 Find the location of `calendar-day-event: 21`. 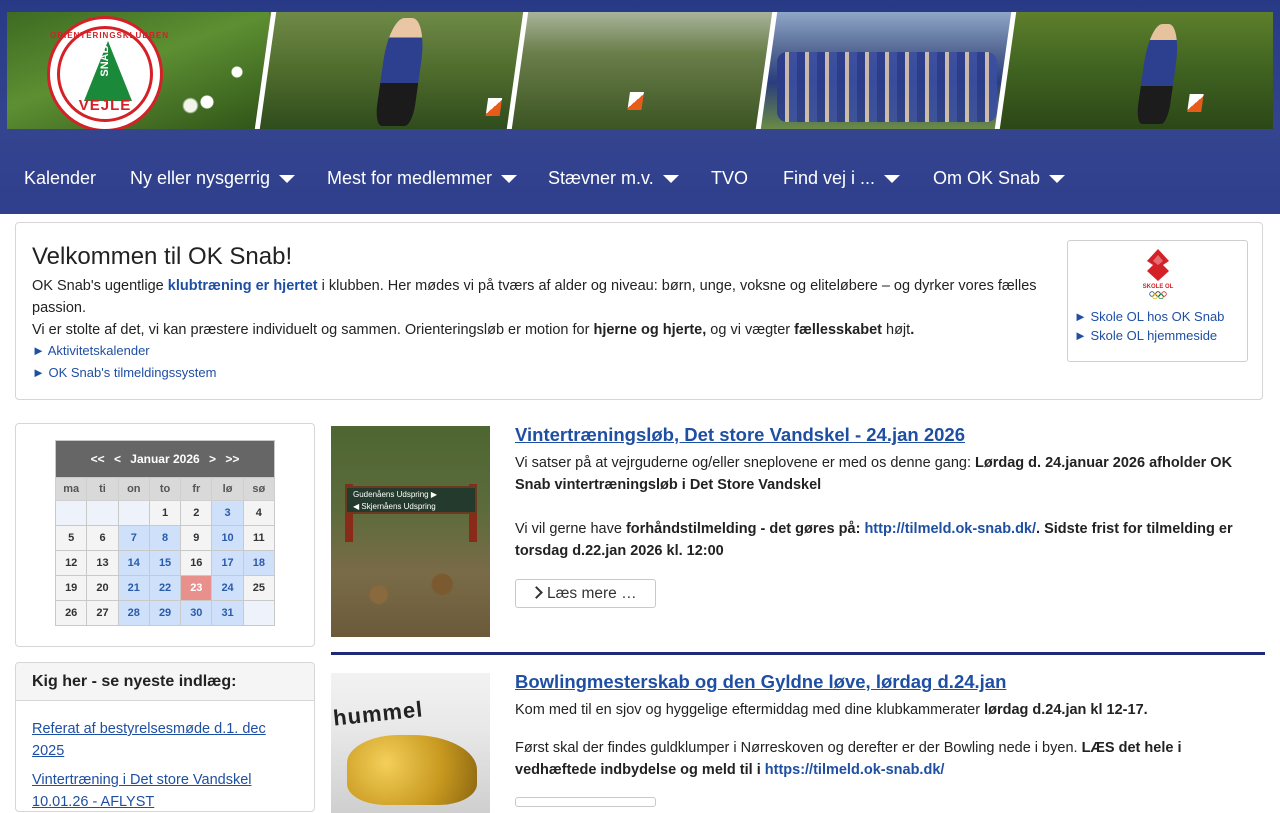

calendar-day-event: 21 is located at coordinates (133, 588).